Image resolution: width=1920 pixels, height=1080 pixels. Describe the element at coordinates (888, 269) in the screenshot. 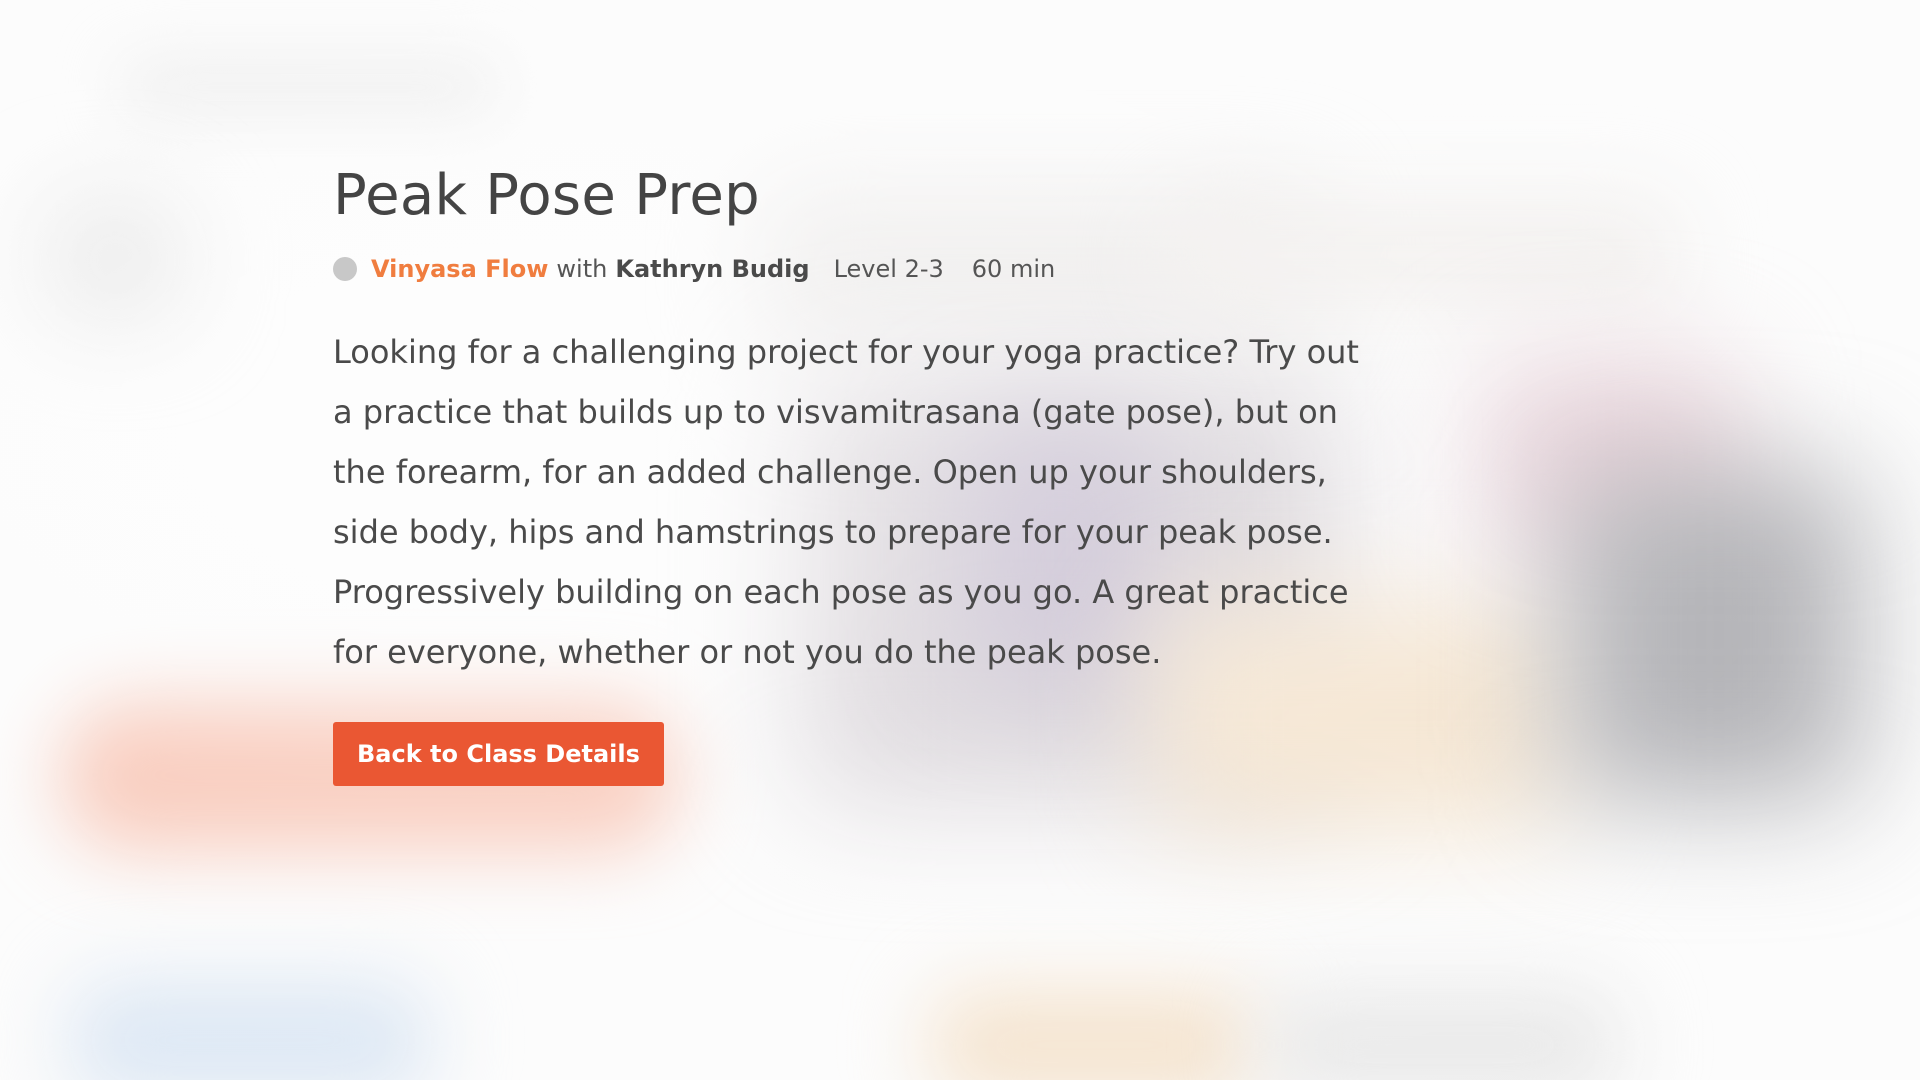

I see `class-level: Level 2-3` at that location.